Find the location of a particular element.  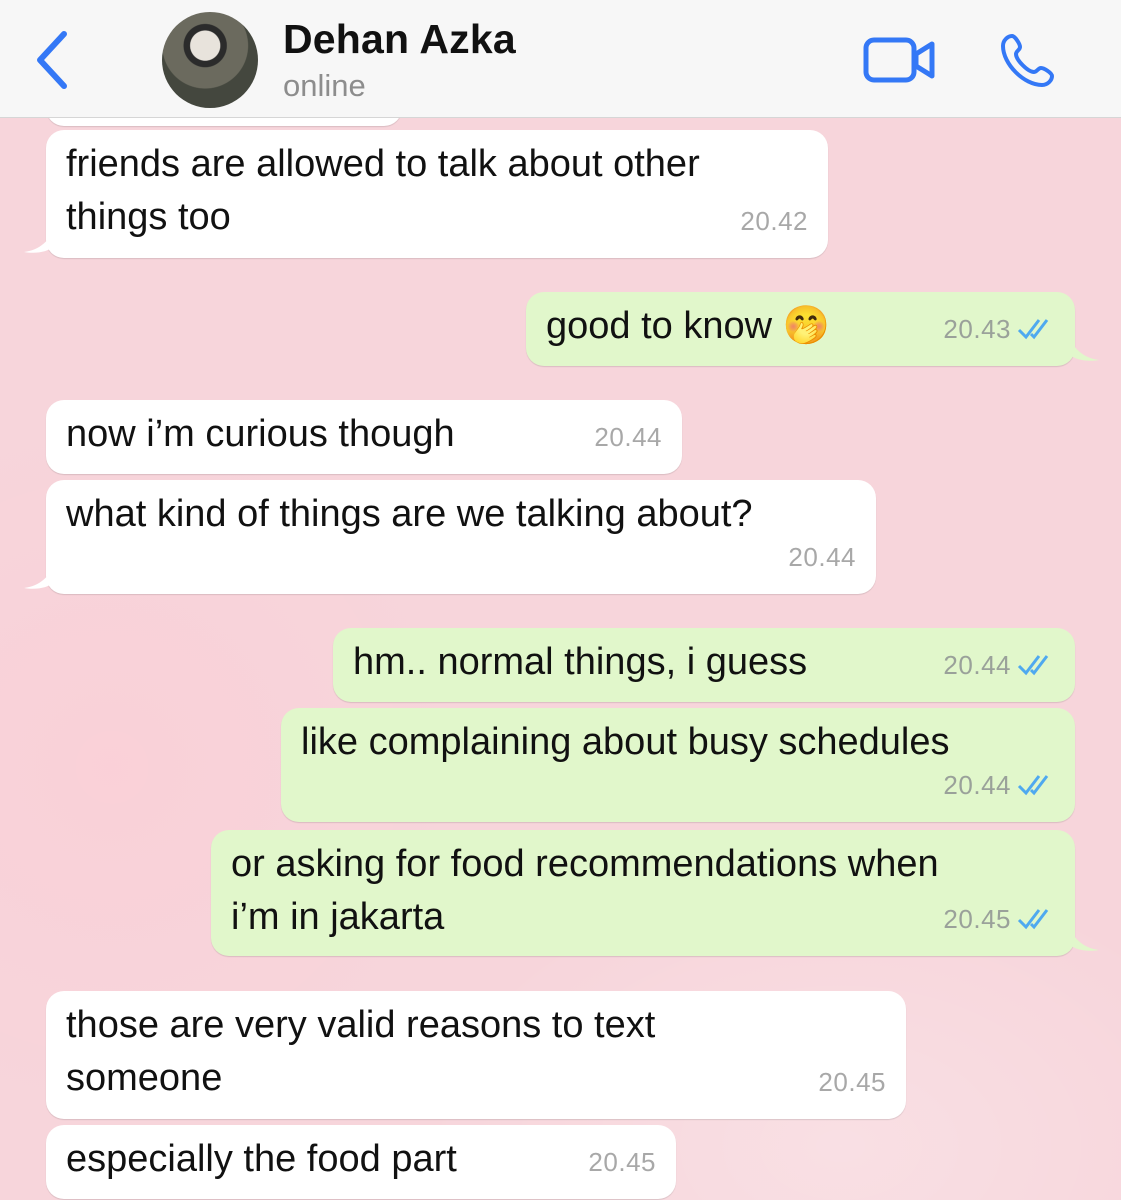

phone-icon is located at coordinates (1027, 60).